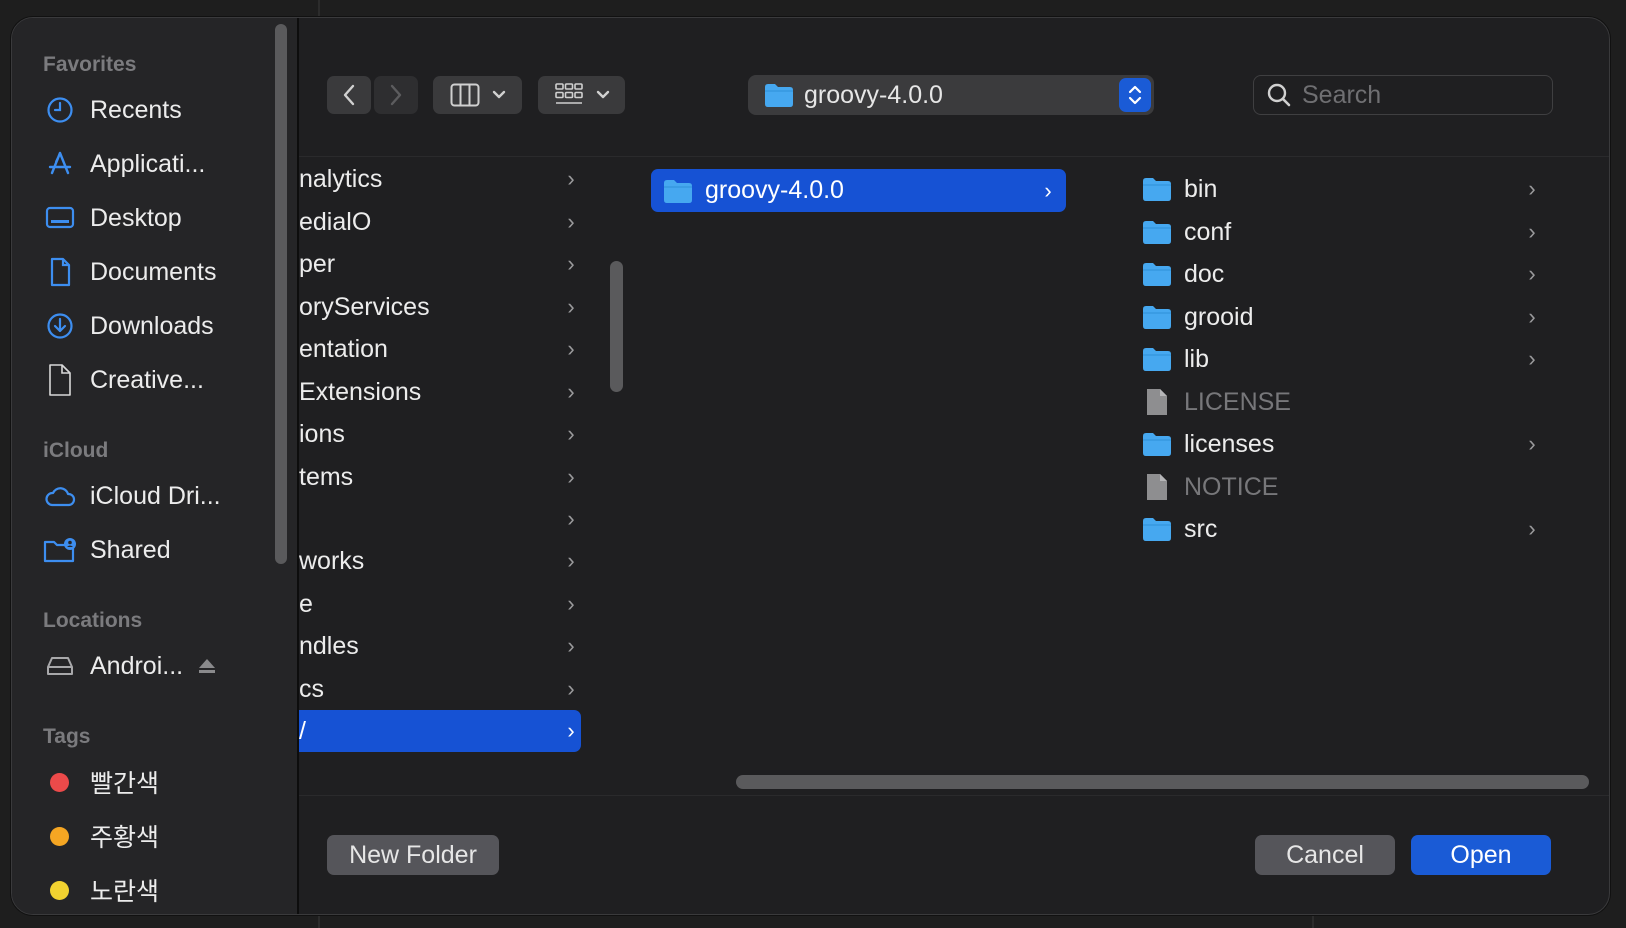 The height and width of the screenshot is (928, 1626). I want to click on list-item: tems ›, so click(440, 477).